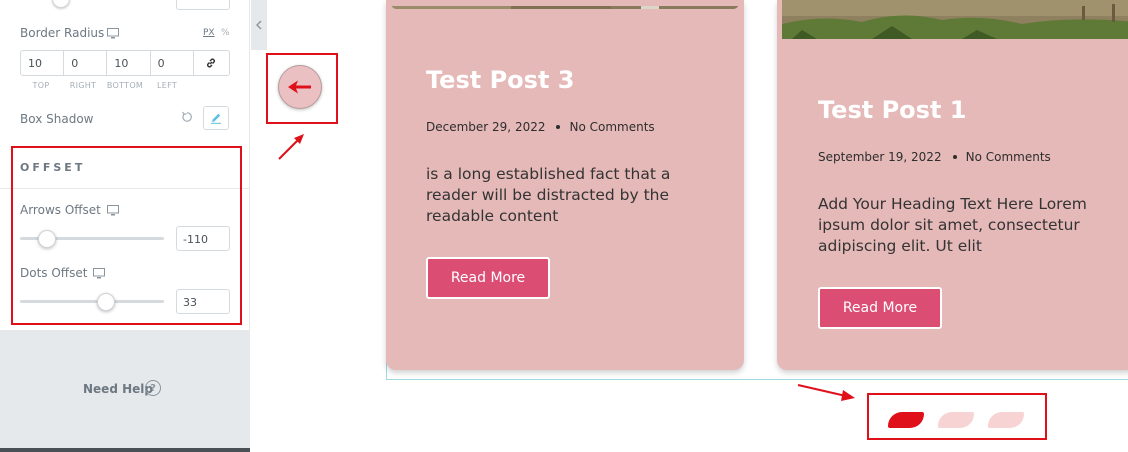 This screenshot has height=452, width=1128. What do you see at coordinates (500, 80) in the screenshot?
I see `post-title: Test Post 3` at bounding box center [500, 80].